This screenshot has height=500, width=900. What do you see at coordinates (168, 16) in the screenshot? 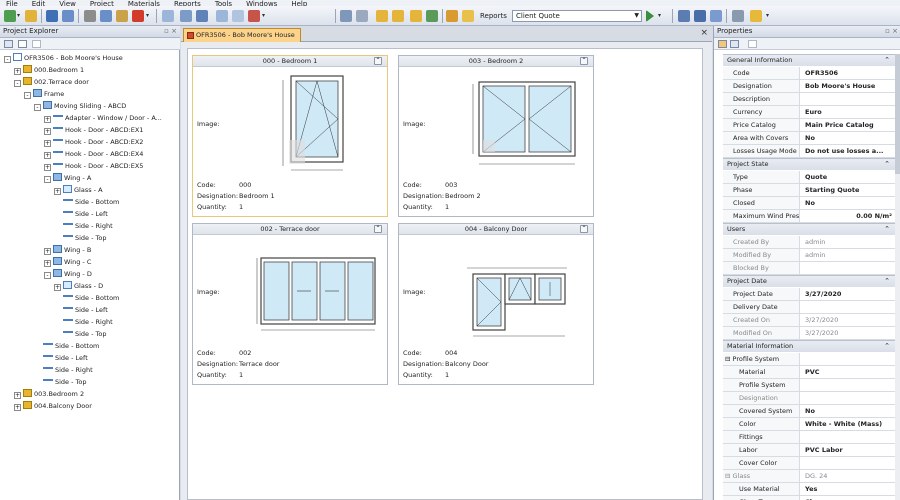
I see `window-icon` at bounding box center [168, 16].